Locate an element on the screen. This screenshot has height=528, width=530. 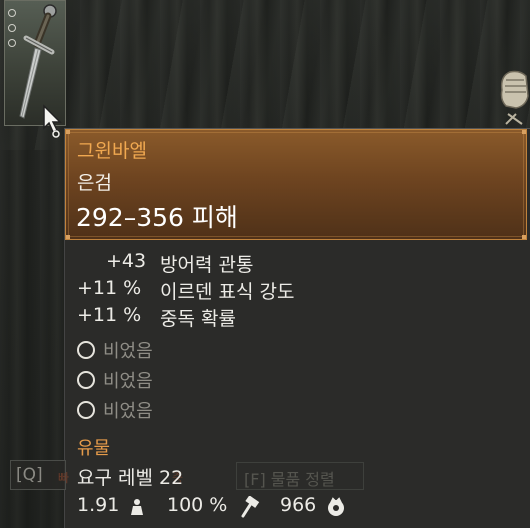
item-damage: 292–356 피해 is located at coordinates (157, 217).